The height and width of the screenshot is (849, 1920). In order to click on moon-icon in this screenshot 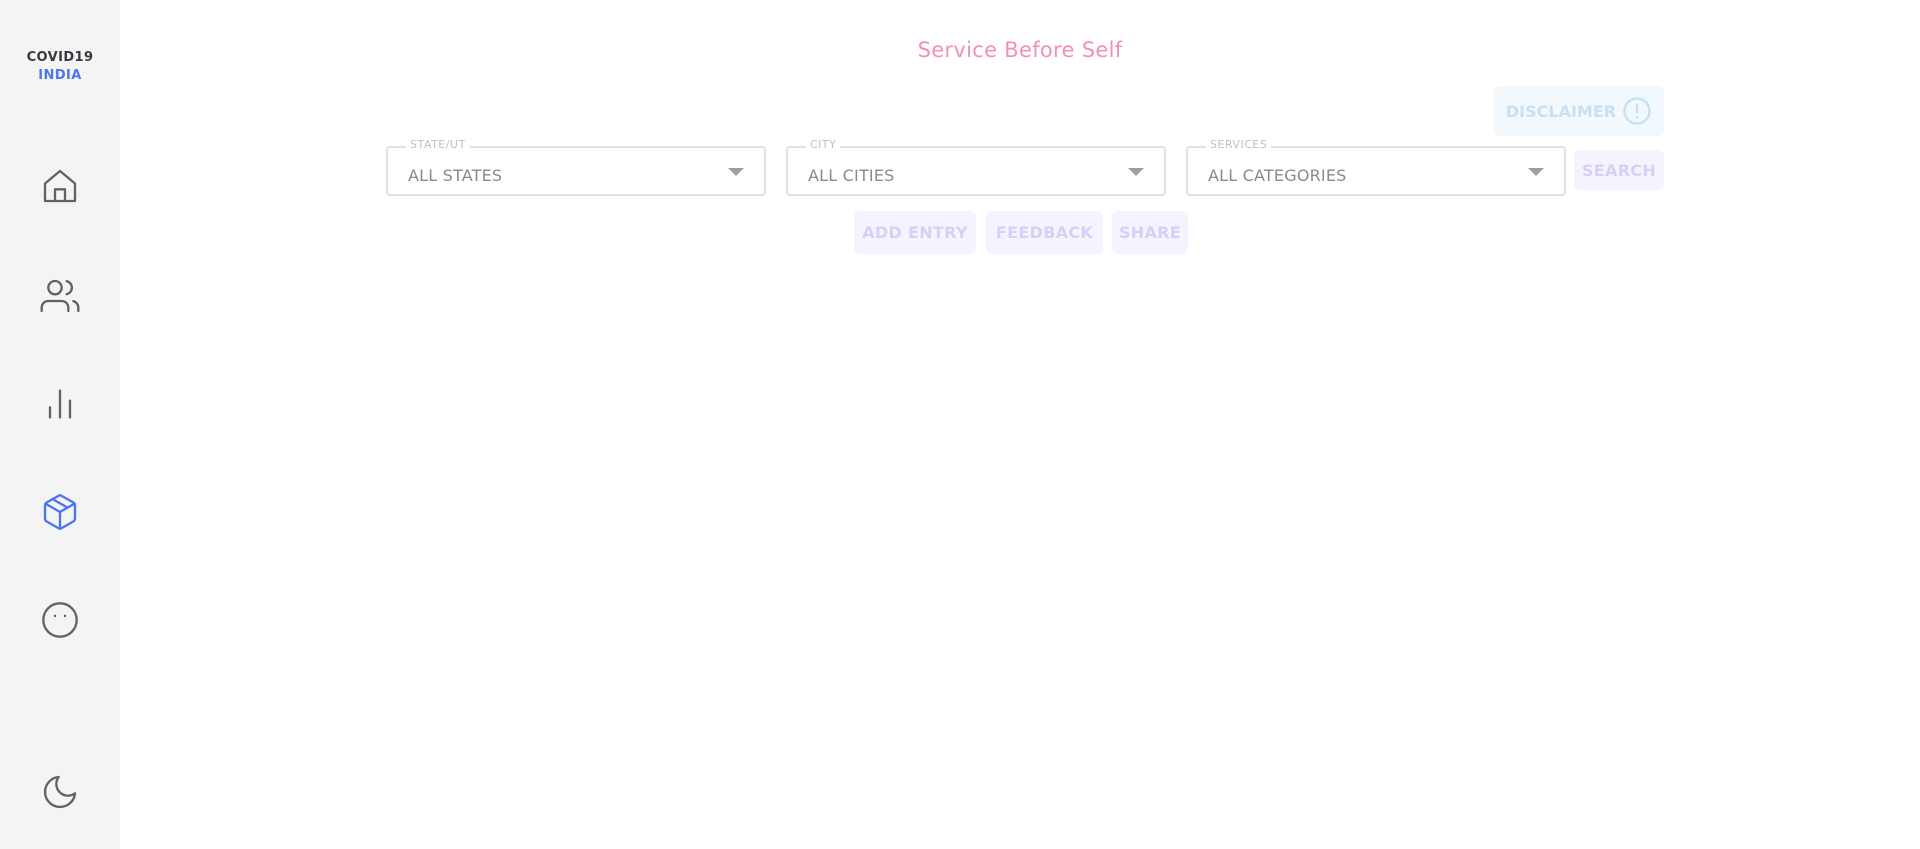, I will do `click(60, 792)`.